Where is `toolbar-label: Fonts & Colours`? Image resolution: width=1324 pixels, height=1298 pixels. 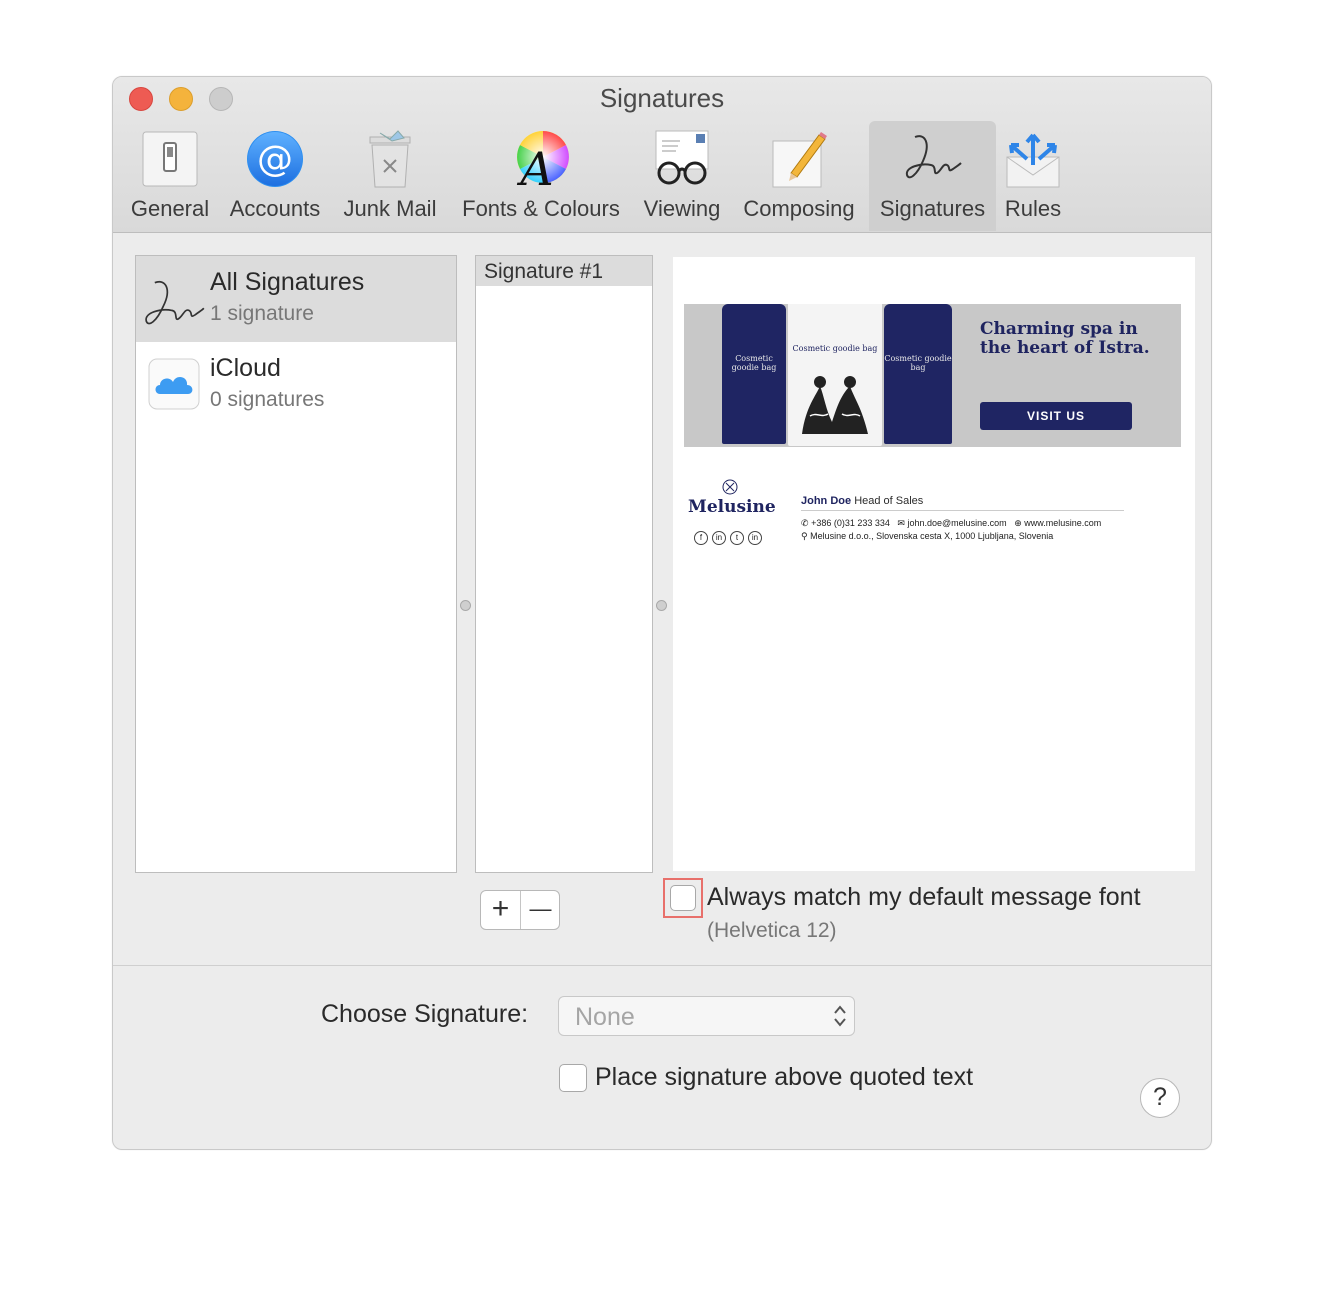
toolbar-label: Fonts & Colours is located at coordinates (541, 208).